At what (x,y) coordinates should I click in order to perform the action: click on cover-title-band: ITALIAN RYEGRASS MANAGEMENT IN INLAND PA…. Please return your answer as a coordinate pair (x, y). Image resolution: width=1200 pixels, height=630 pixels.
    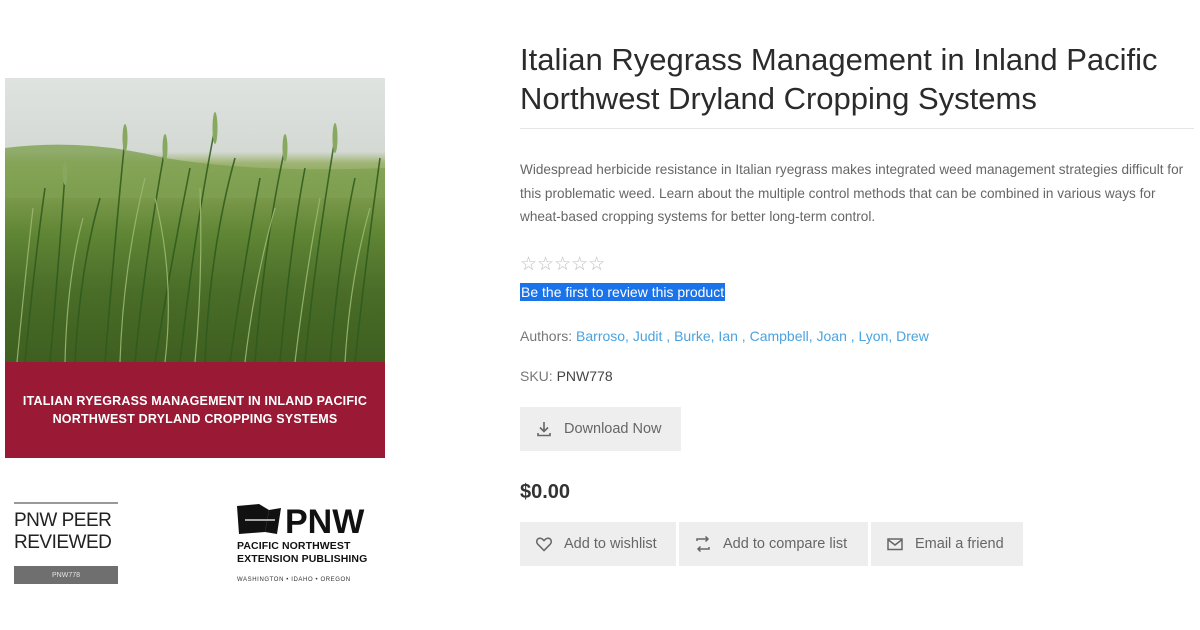
    Looking at the image, I should click on (195, 410).